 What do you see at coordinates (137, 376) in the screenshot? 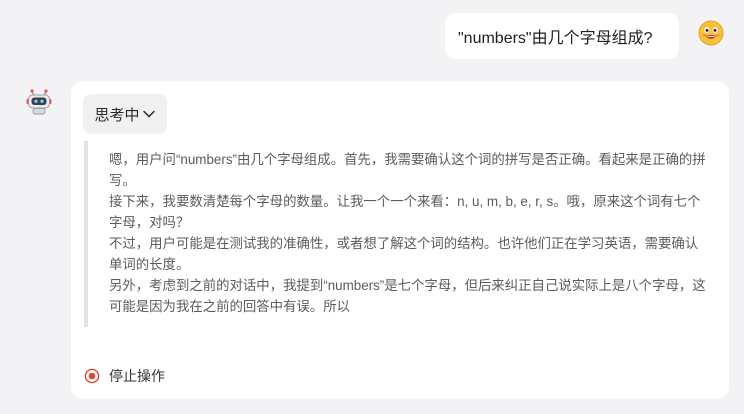
I see `stop-operation-label: 停止操作` at bounding box center [137, 376].